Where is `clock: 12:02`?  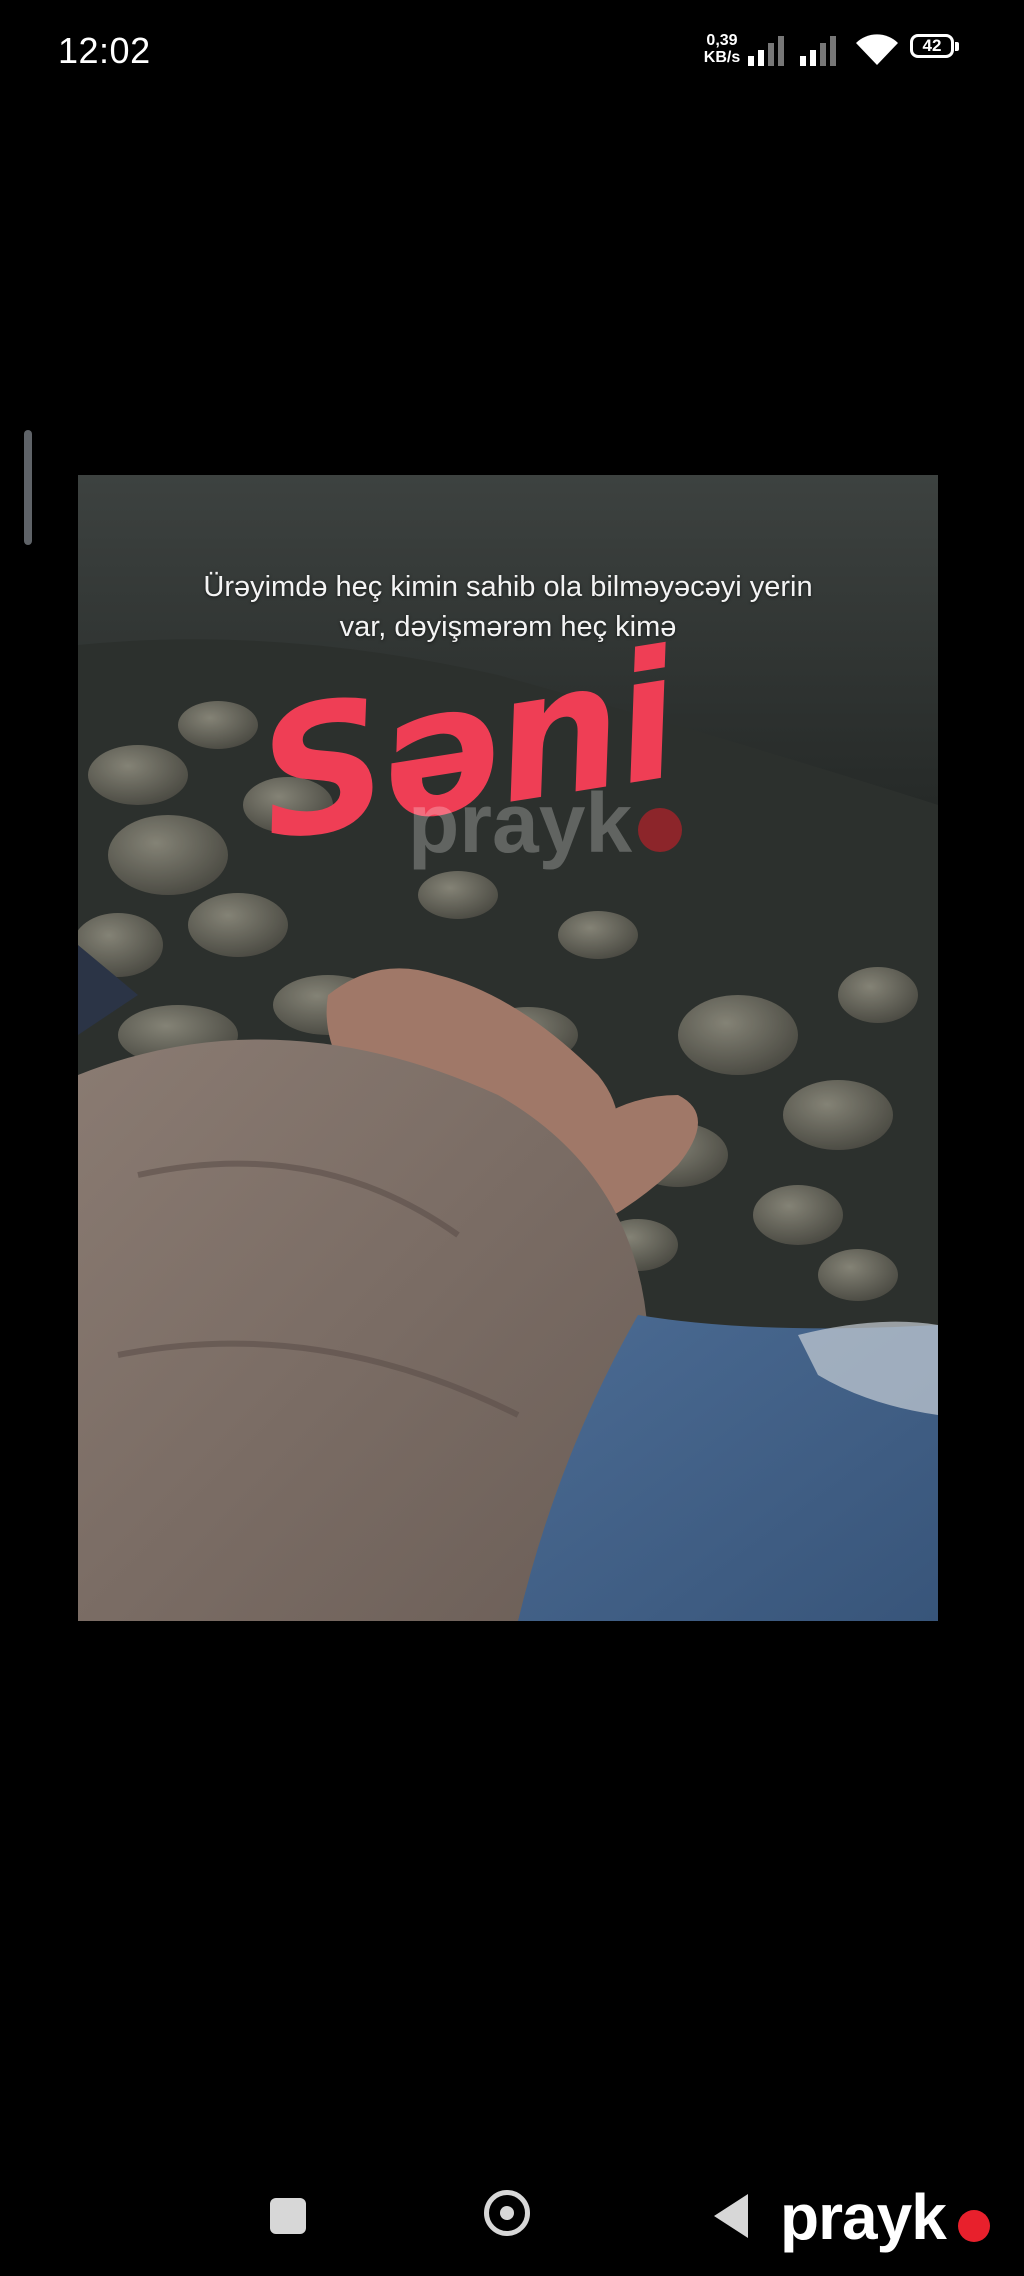
clock: 12:02 is located at coordinates (104, 50).